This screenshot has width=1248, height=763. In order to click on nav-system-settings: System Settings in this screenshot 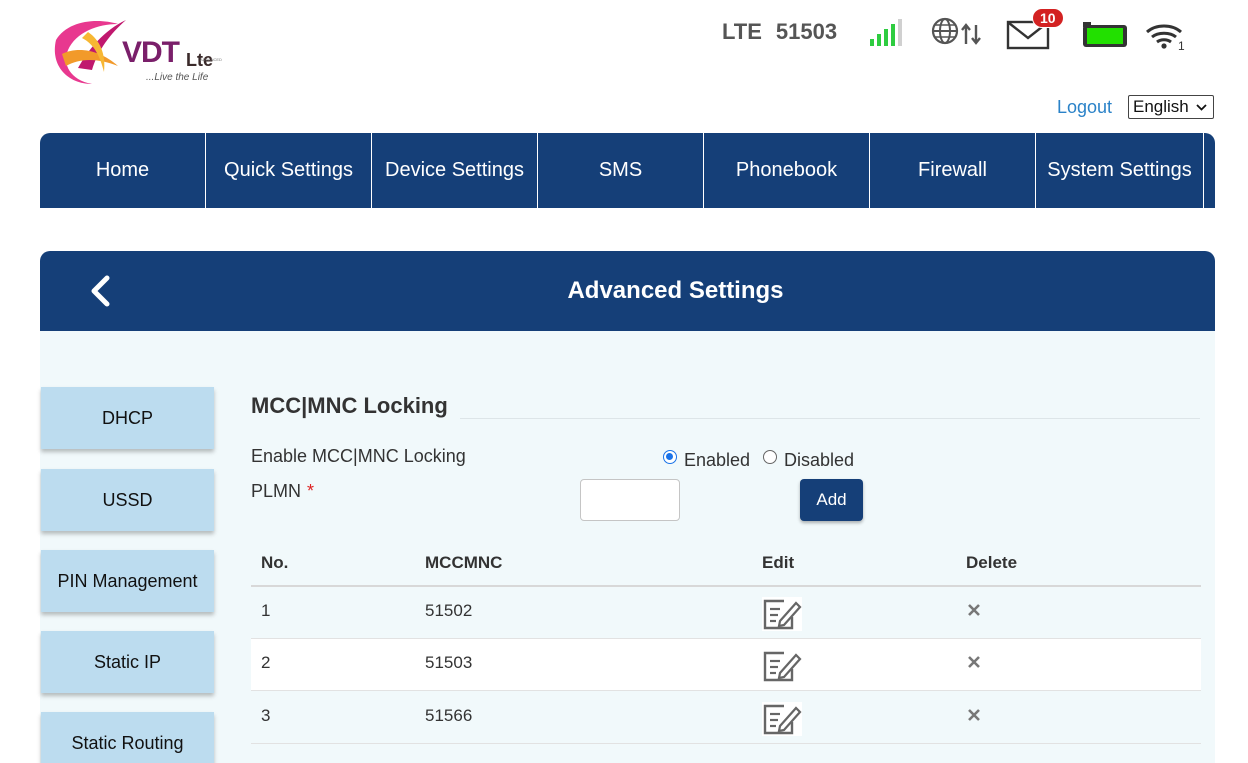, I will do `click(1120, 170)`.